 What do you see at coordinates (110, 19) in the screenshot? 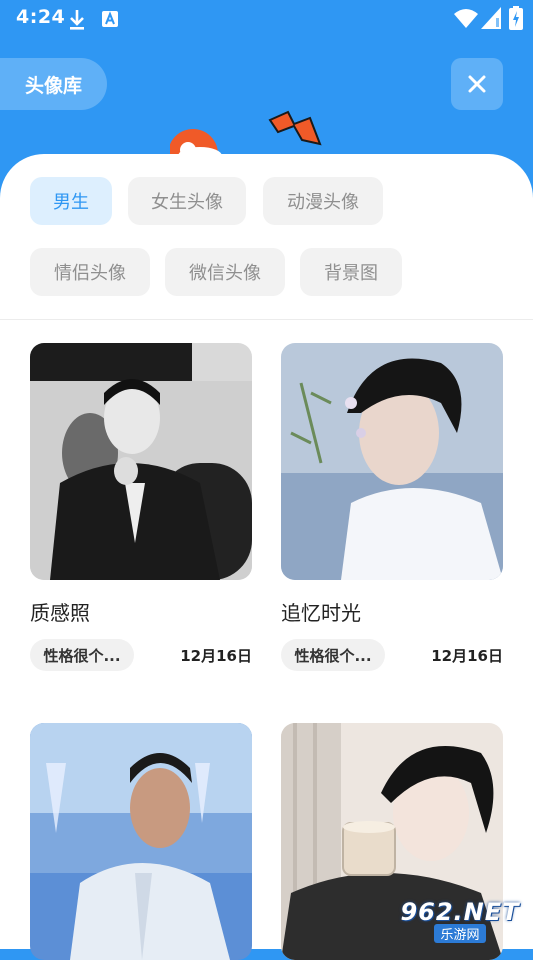
I see `app-notification-icon` at bounding box center [110, 19].